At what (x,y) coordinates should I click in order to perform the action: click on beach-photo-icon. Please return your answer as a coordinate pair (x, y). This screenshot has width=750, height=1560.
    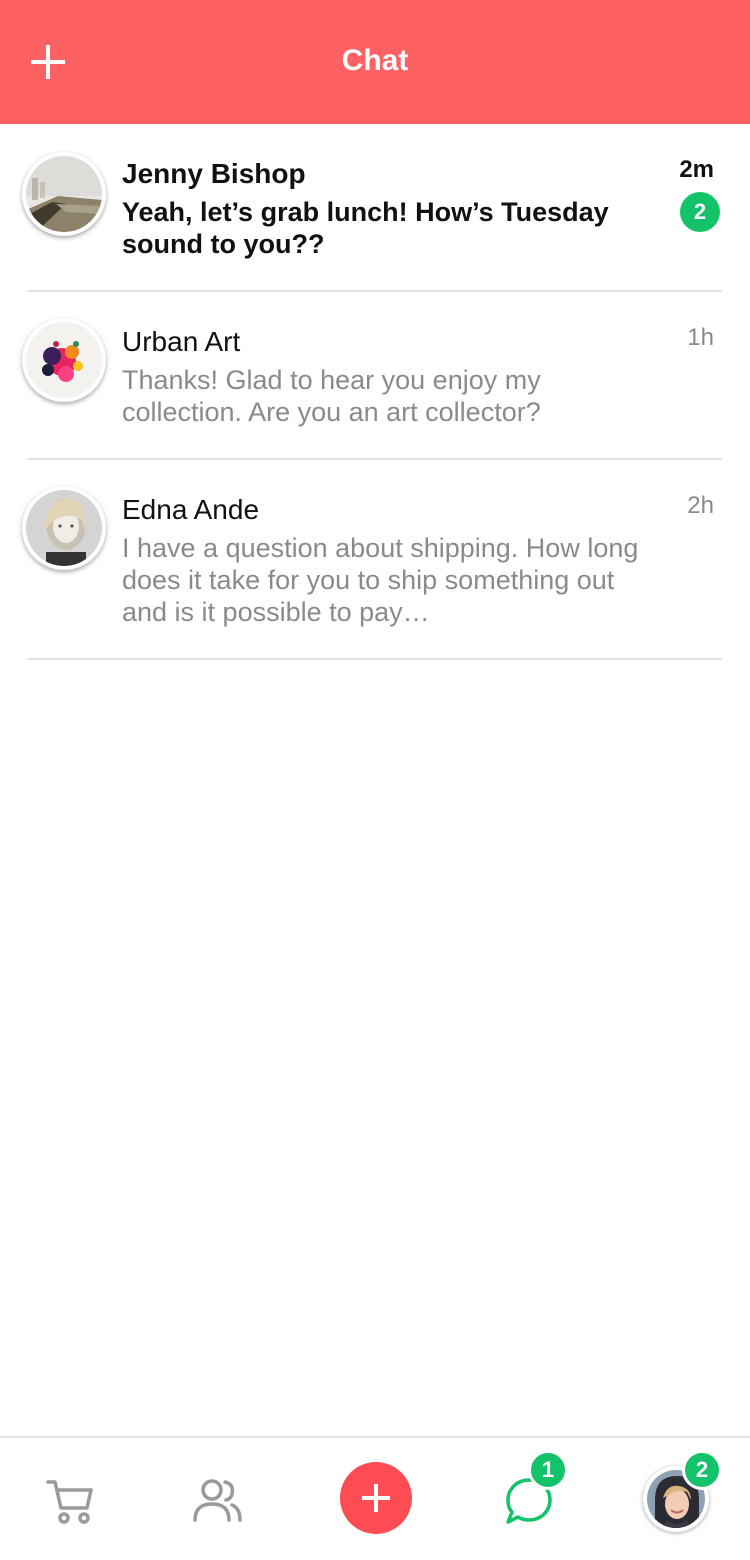
    Looking at the image, I should click on (64, 194).